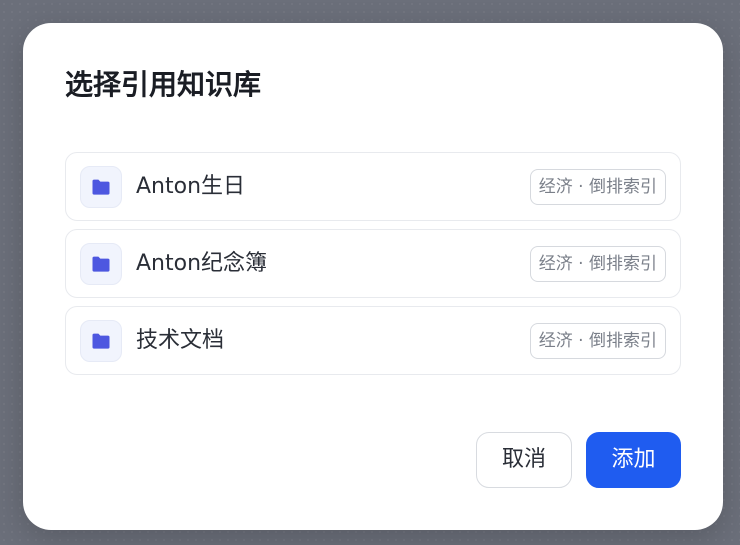  What do you see at coordinates (524, 460) in the screenshot?
I see `cancel-button: 取消` at bounding box center [524, 460].